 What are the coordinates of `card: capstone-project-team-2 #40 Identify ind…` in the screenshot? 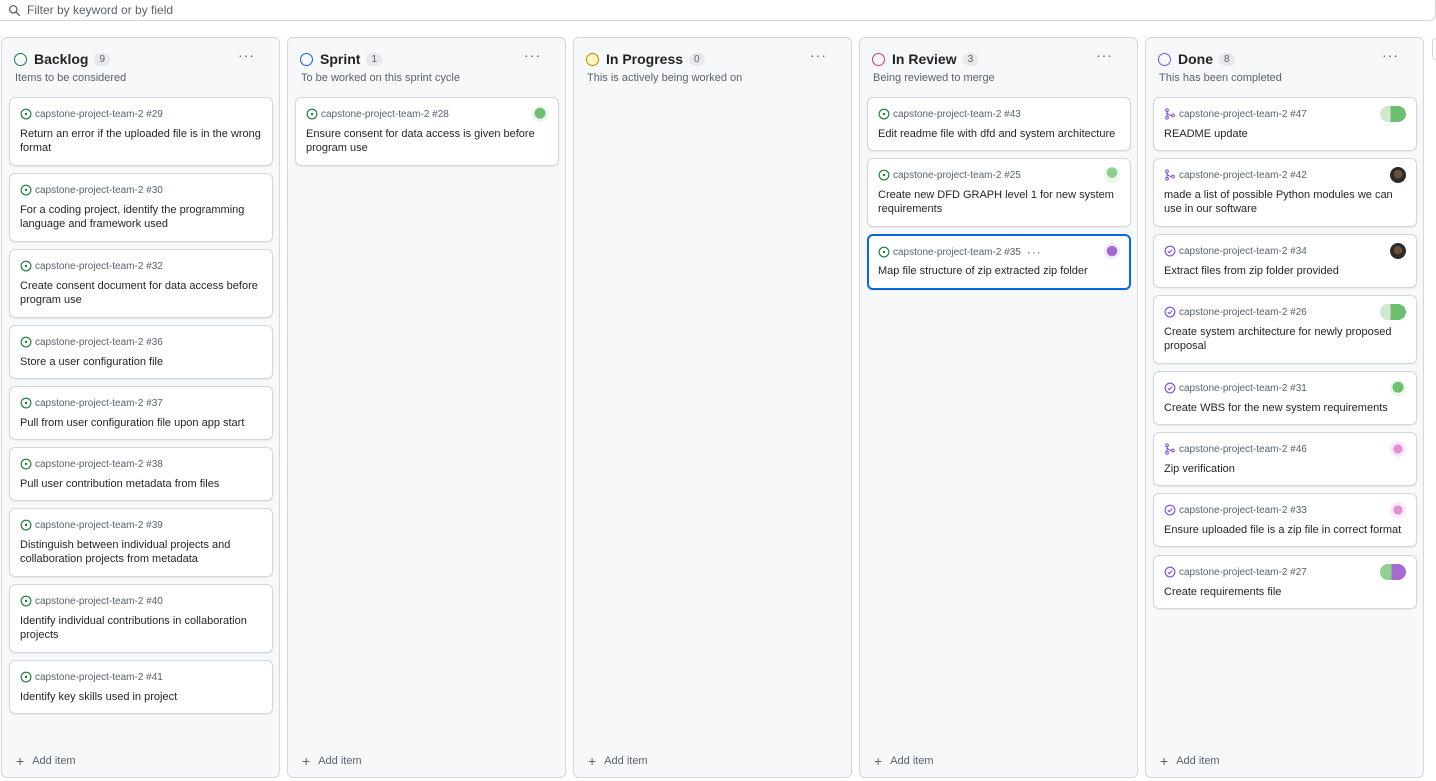 It's located at (141, 618).